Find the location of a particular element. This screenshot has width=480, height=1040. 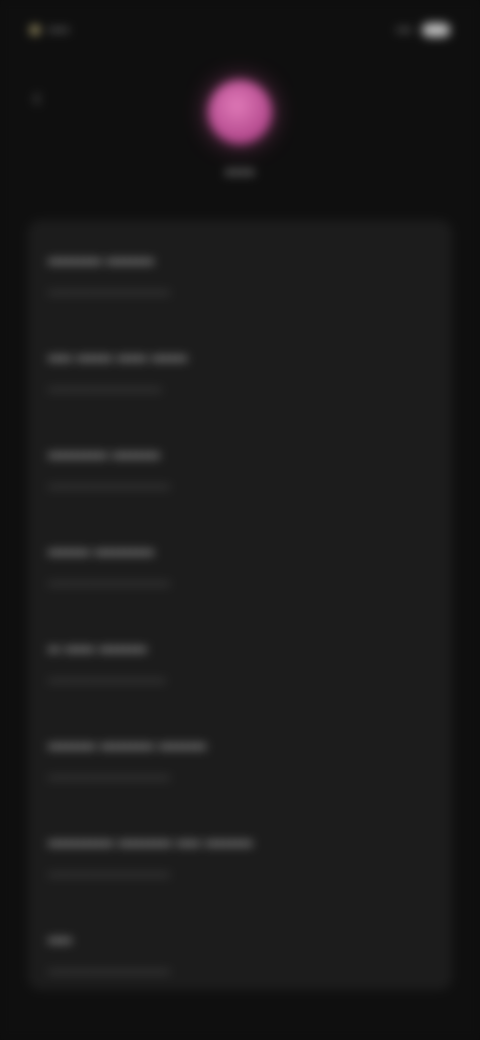

list-item-title: •• ••••• •••••••• is located at coordinates (97, 649).